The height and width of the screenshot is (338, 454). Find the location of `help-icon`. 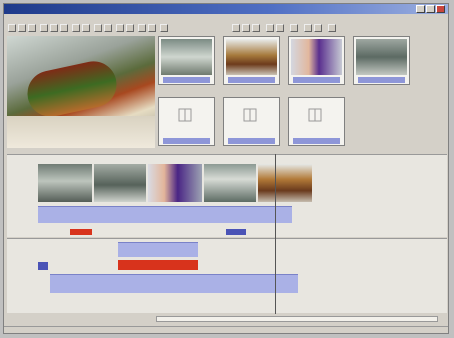

help-icon is located at coordinates (332, 28).